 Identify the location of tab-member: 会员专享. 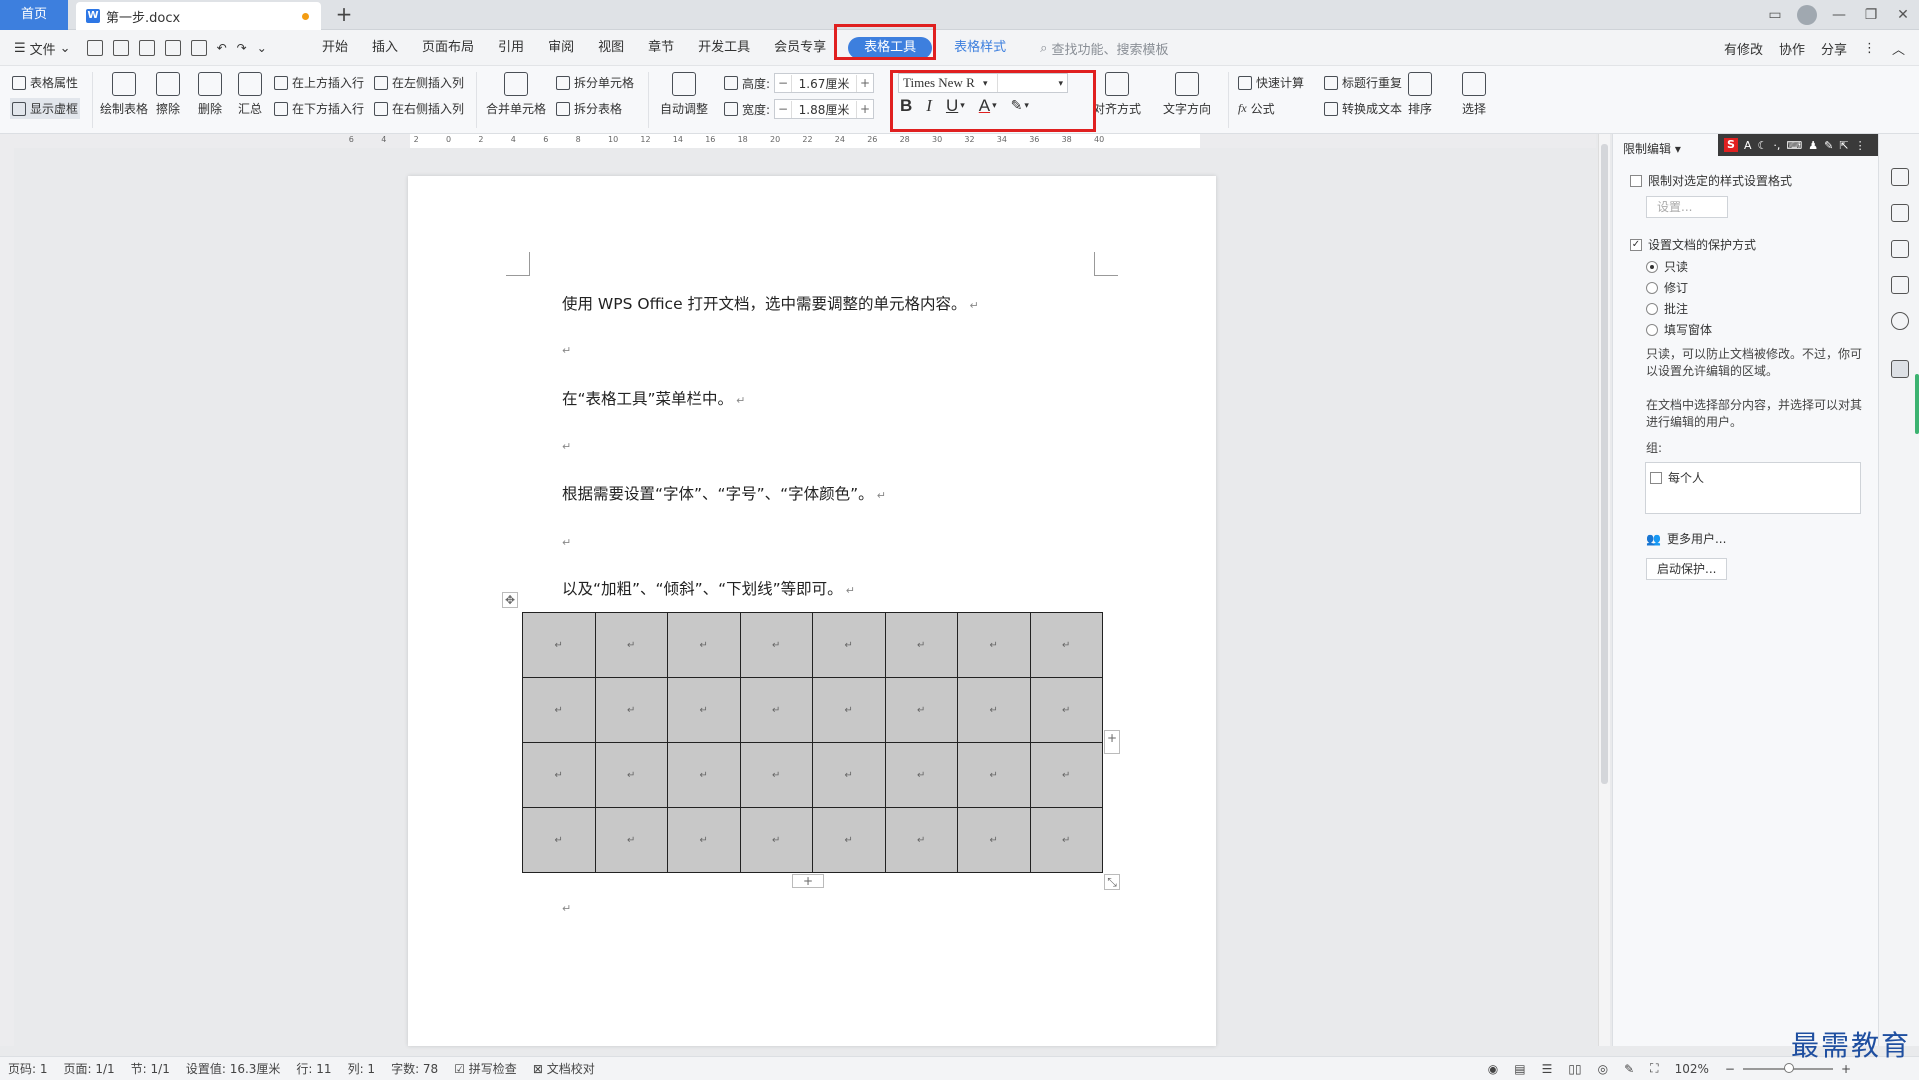
(800, 48).